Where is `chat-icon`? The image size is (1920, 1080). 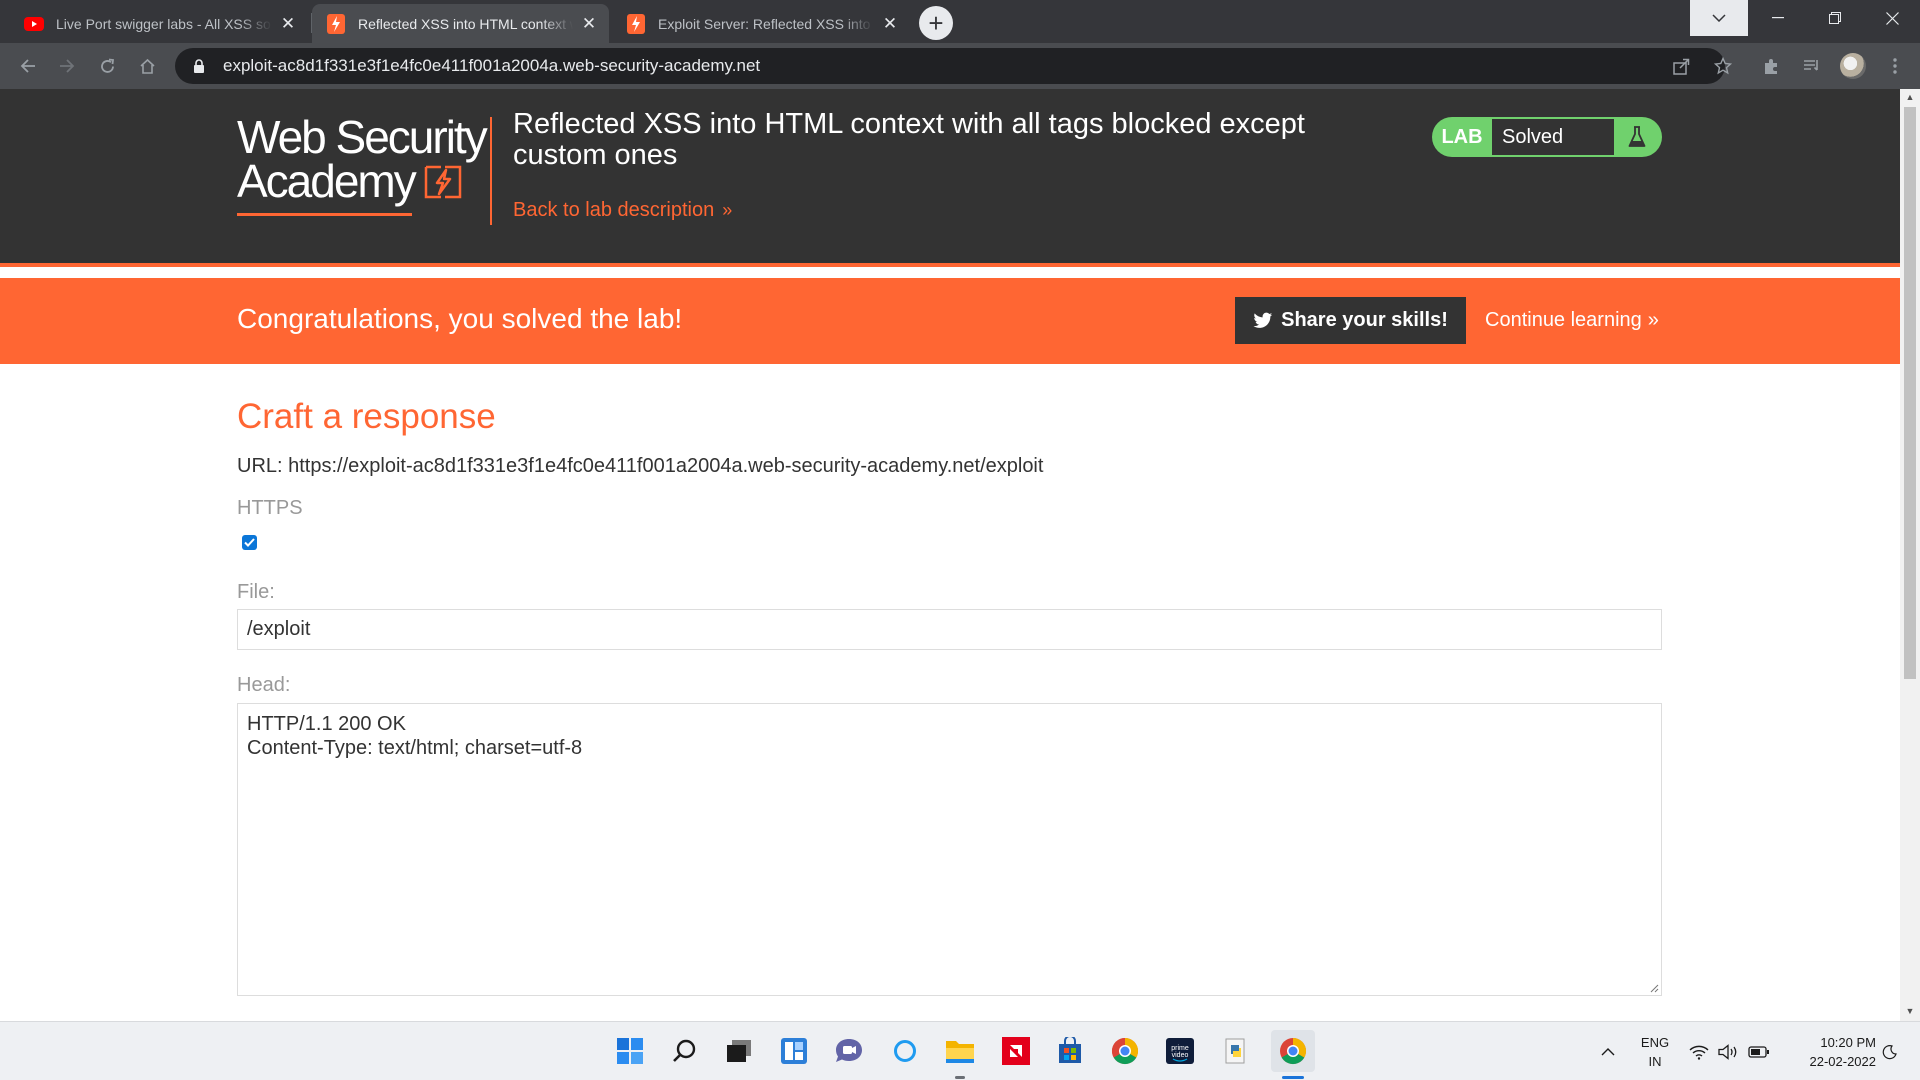 chat-icon is located at coordinates (849, 1051).